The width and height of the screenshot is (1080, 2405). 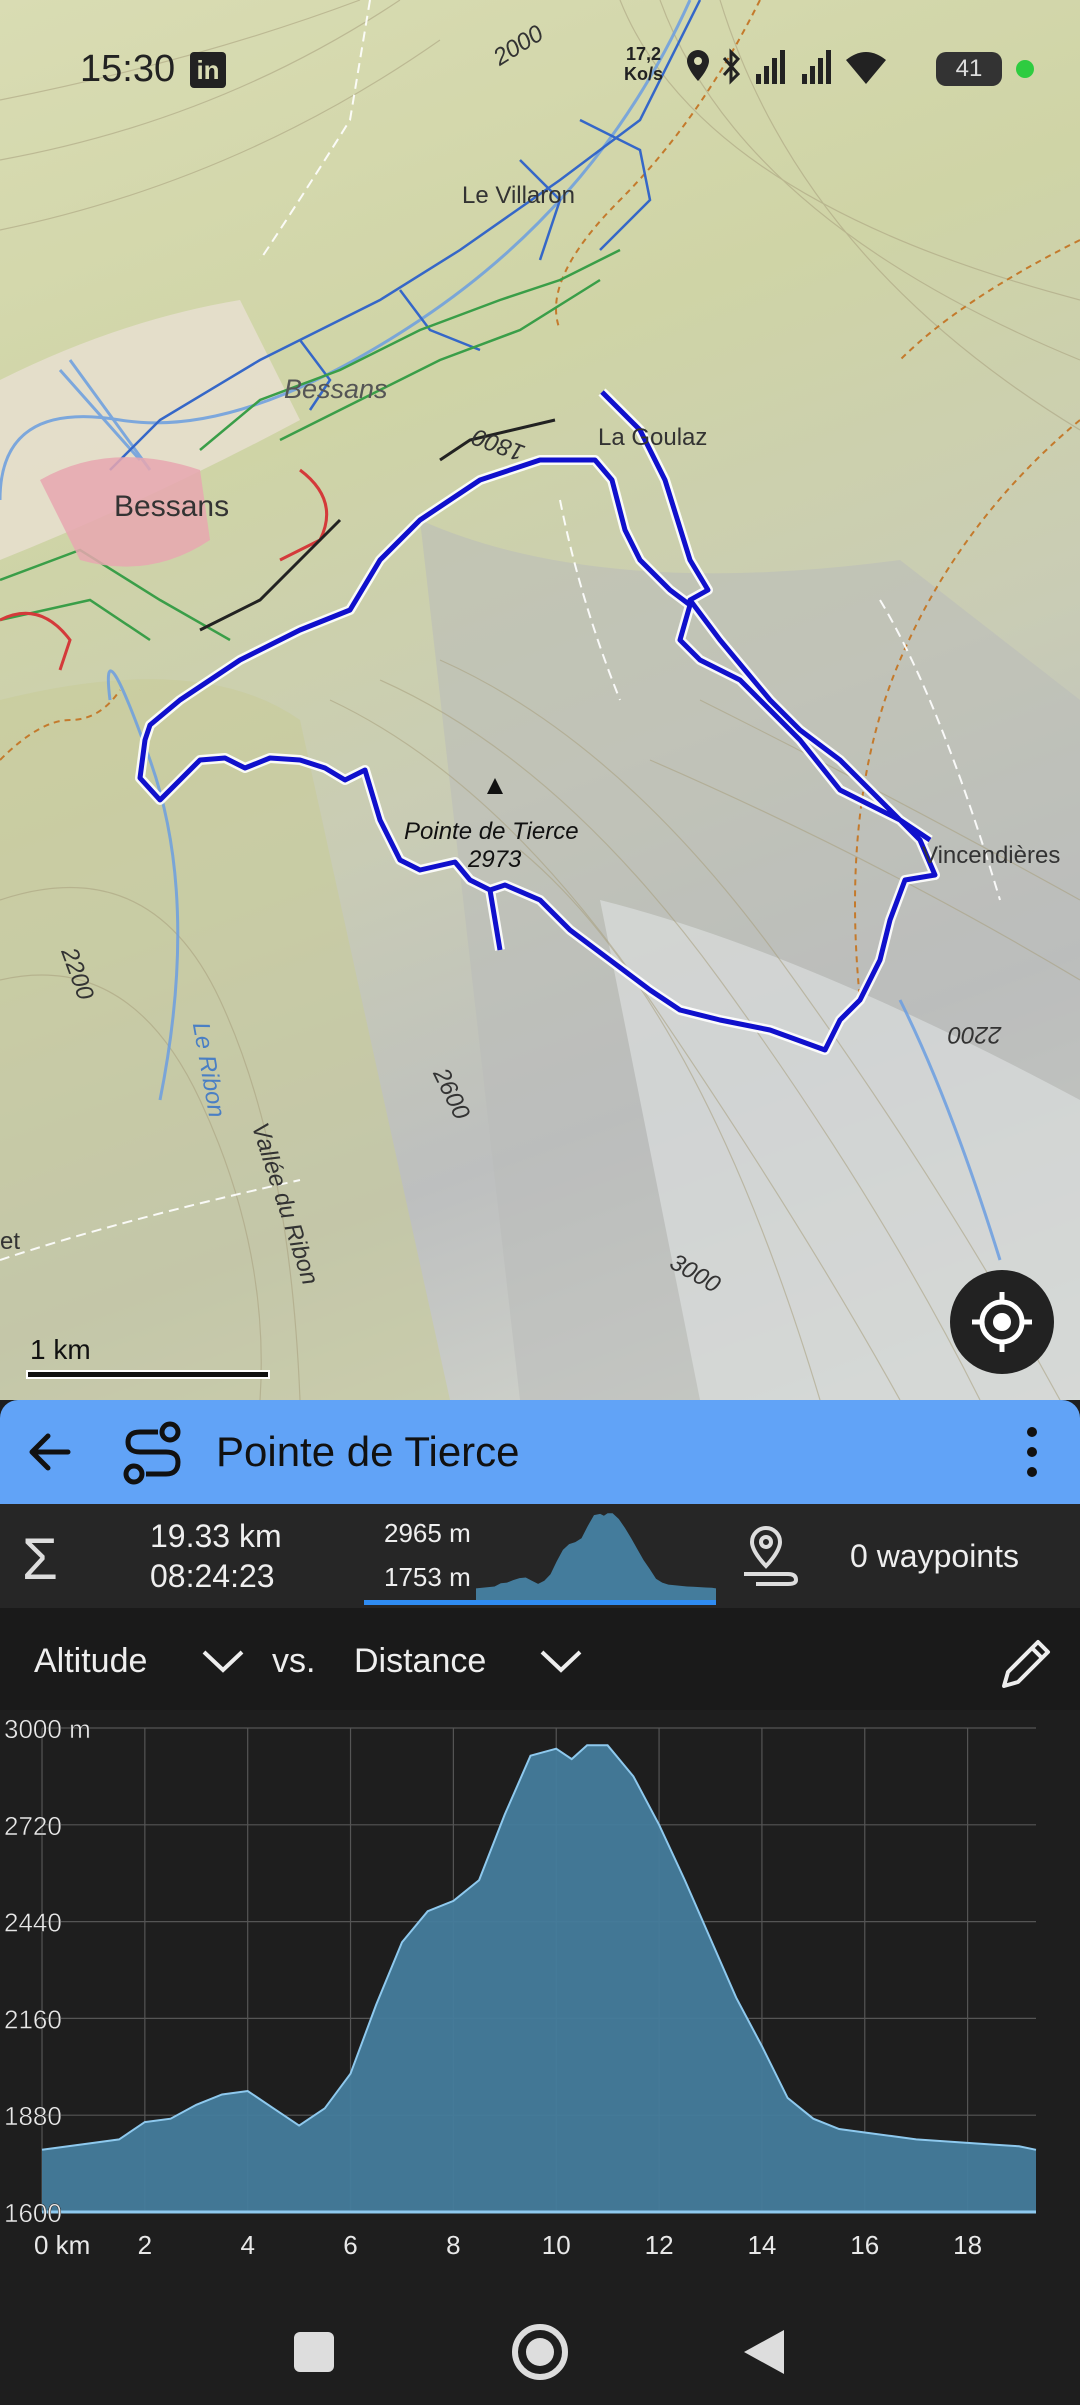 What do you see at coordinates (786, 66) in the screenshot?
I see `status-icons` at bounding box center [786, 66].